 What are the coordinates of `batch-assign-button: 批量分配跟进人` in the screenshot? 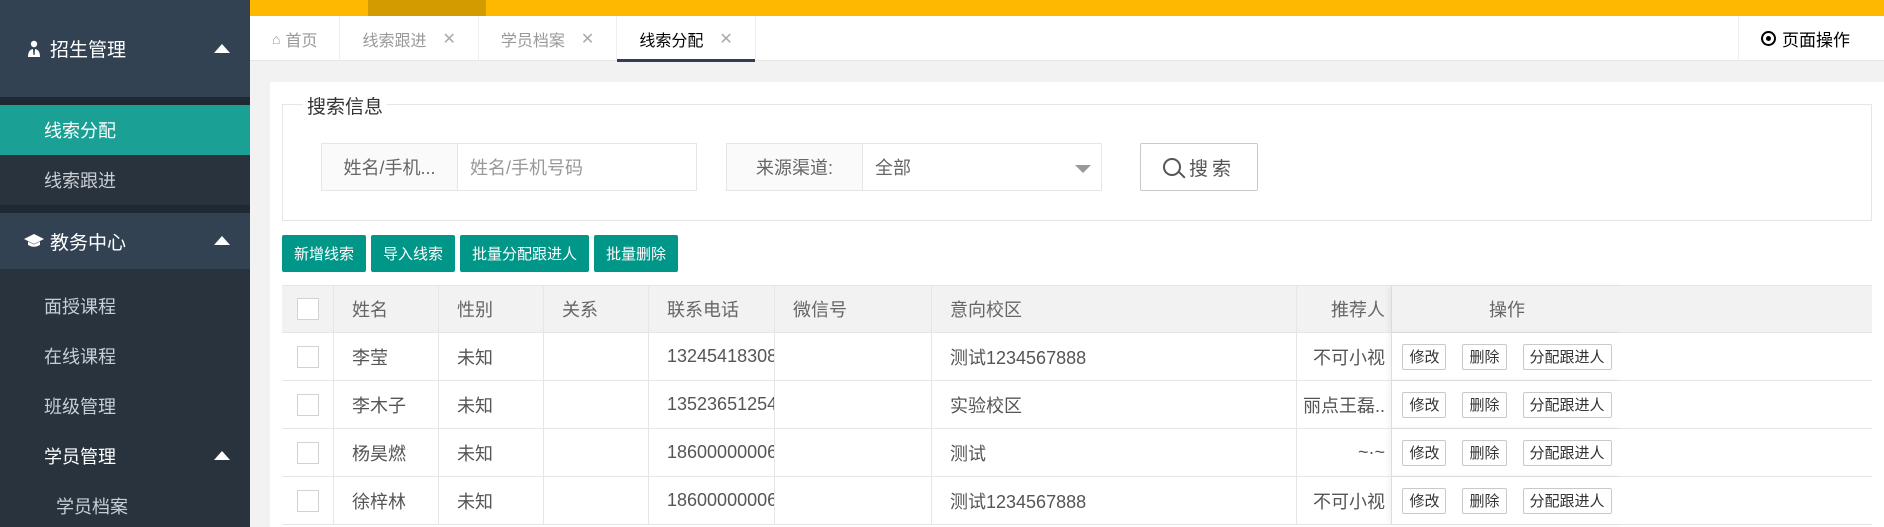 It's located at (525, 253).